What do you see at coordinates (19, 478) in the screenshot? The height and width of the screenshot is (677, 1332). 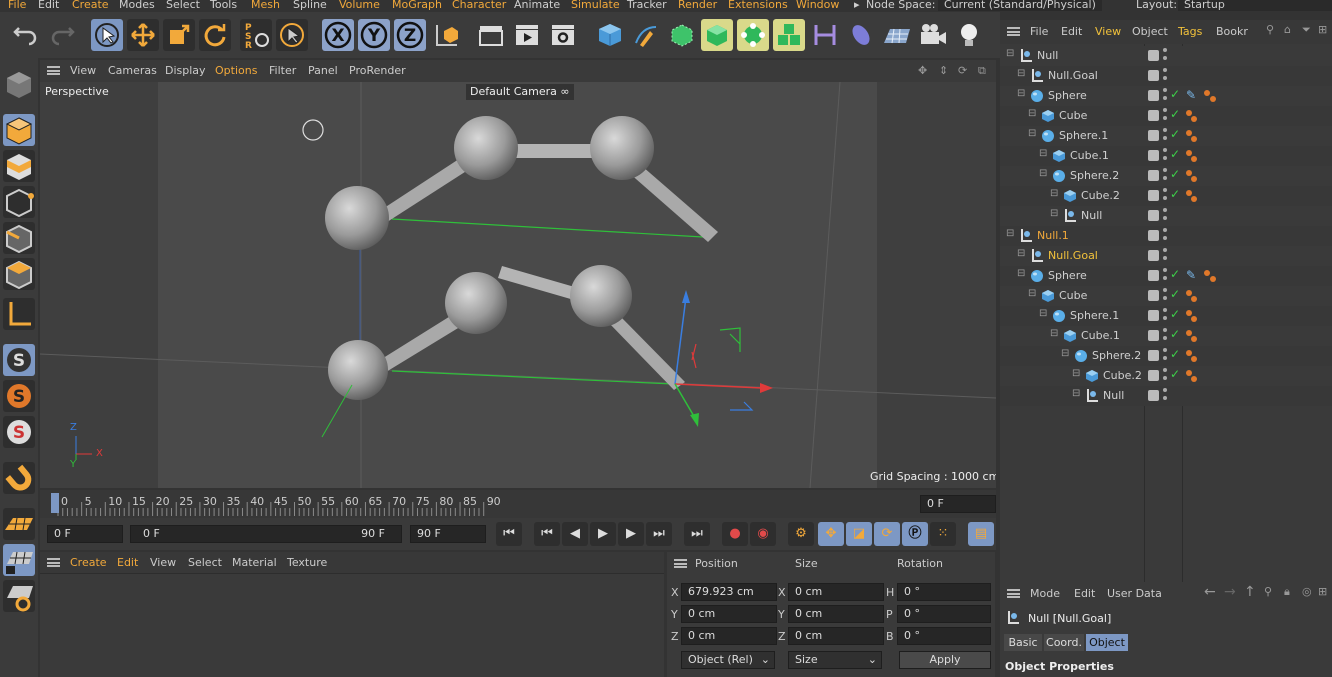 I see `magnet-tool-button` at bounding box center [19, 478].